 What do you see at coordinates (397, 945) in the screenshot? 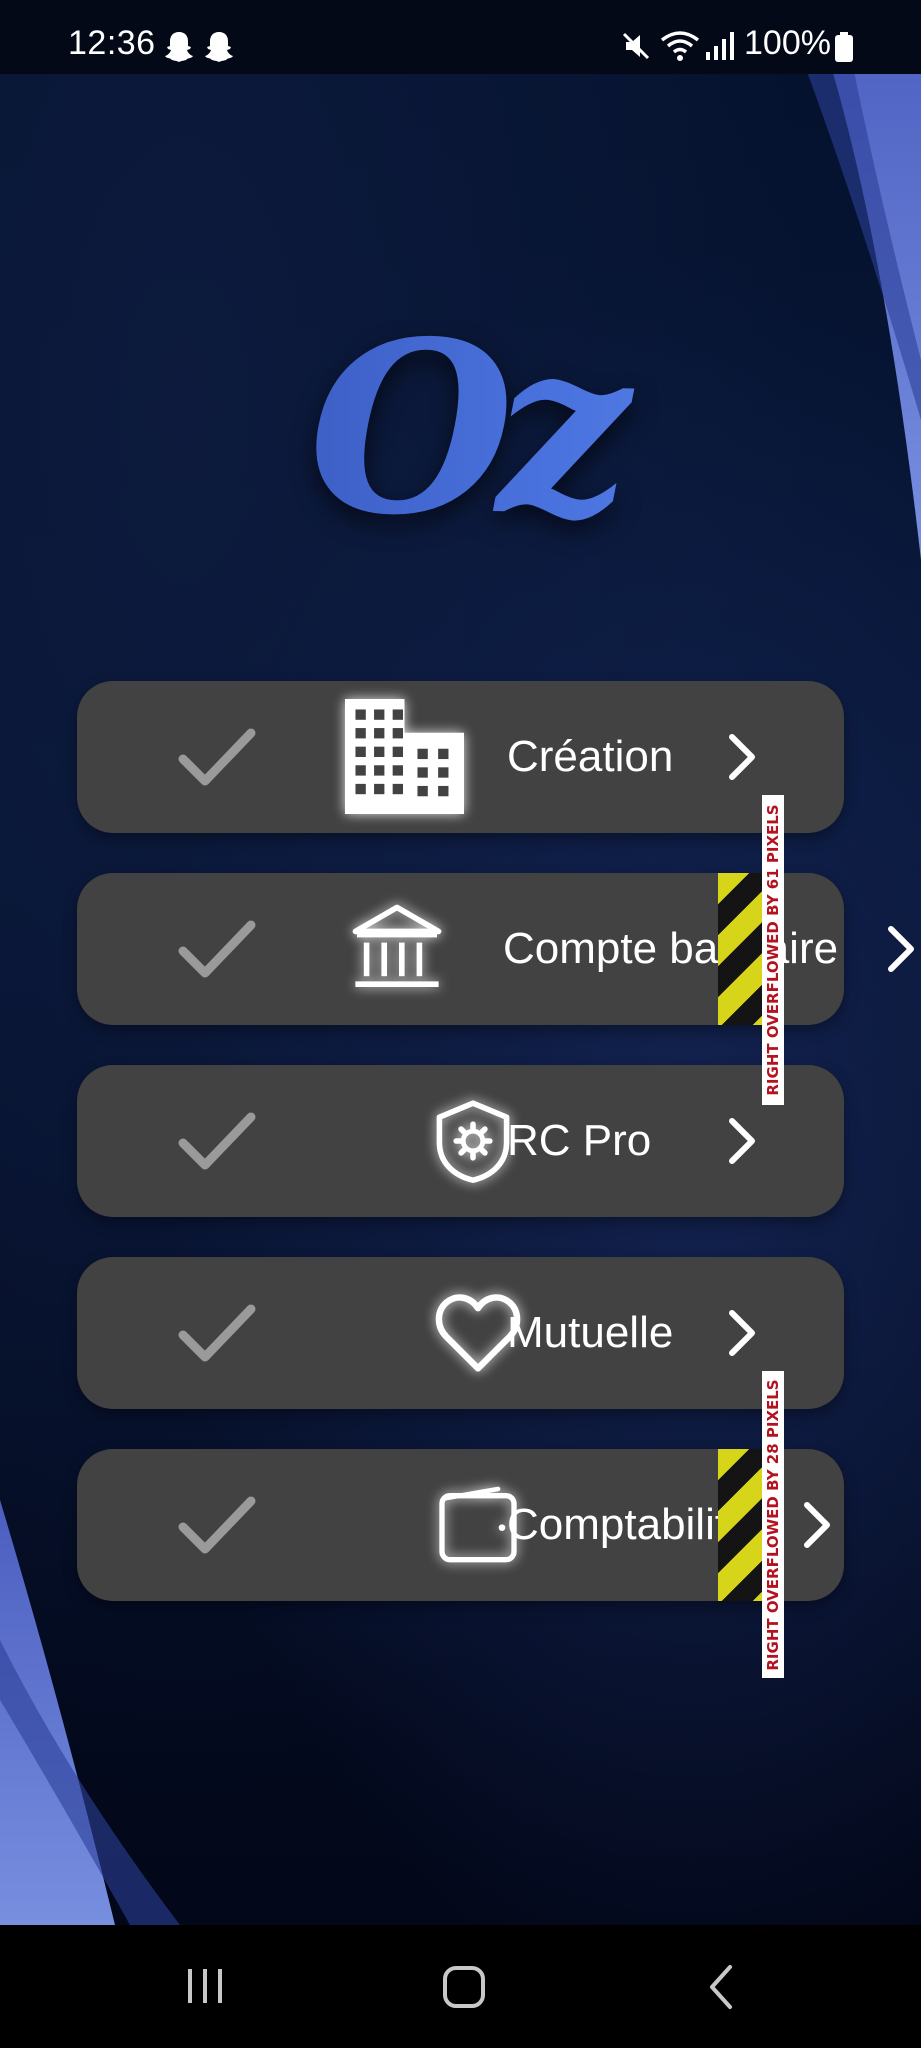
I see `bank-icon` at bounding box center [397, 945].